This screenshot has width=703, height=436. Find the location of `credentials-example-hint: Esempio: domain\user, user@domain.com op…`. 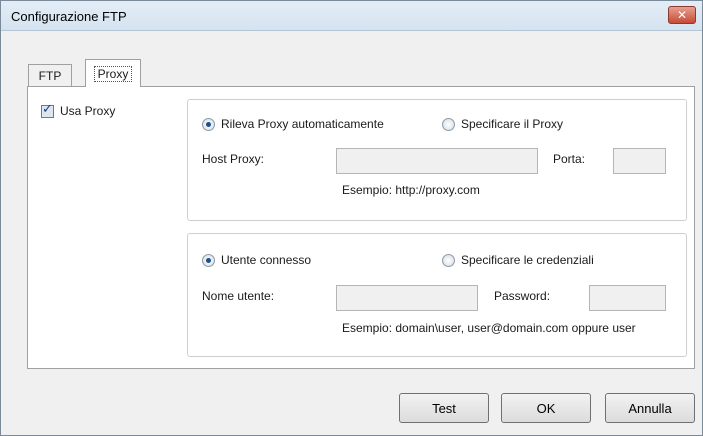

credentials-example-hint: Esempio: domain\user, user@domain.com op… is located at coordinates (489, 328).